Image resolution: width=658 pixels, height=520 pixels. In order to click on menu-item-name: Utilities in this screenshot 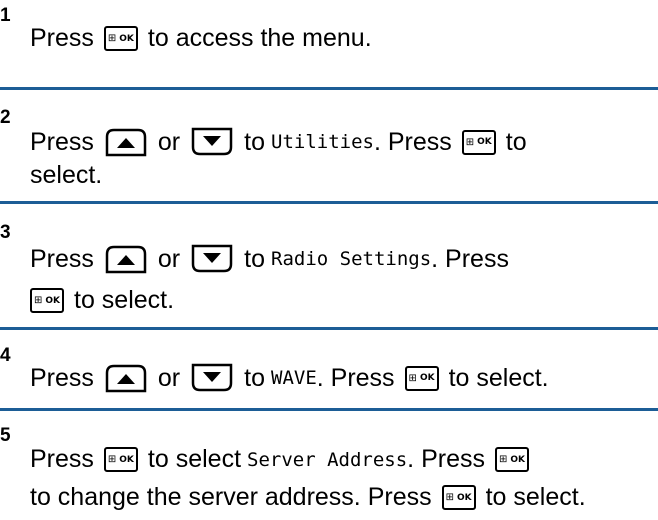, I will do `click(322, 142)`.